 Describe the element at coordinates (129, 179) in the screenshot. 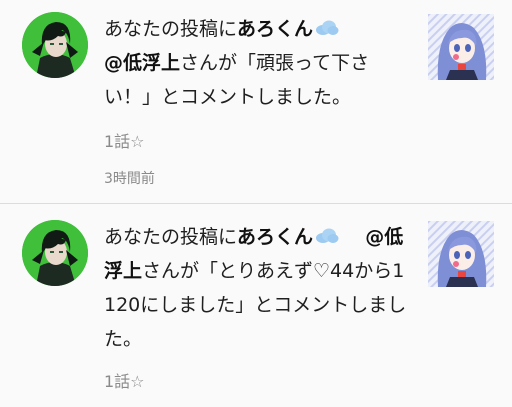

I see `timestamp: 3時間前` at that location.